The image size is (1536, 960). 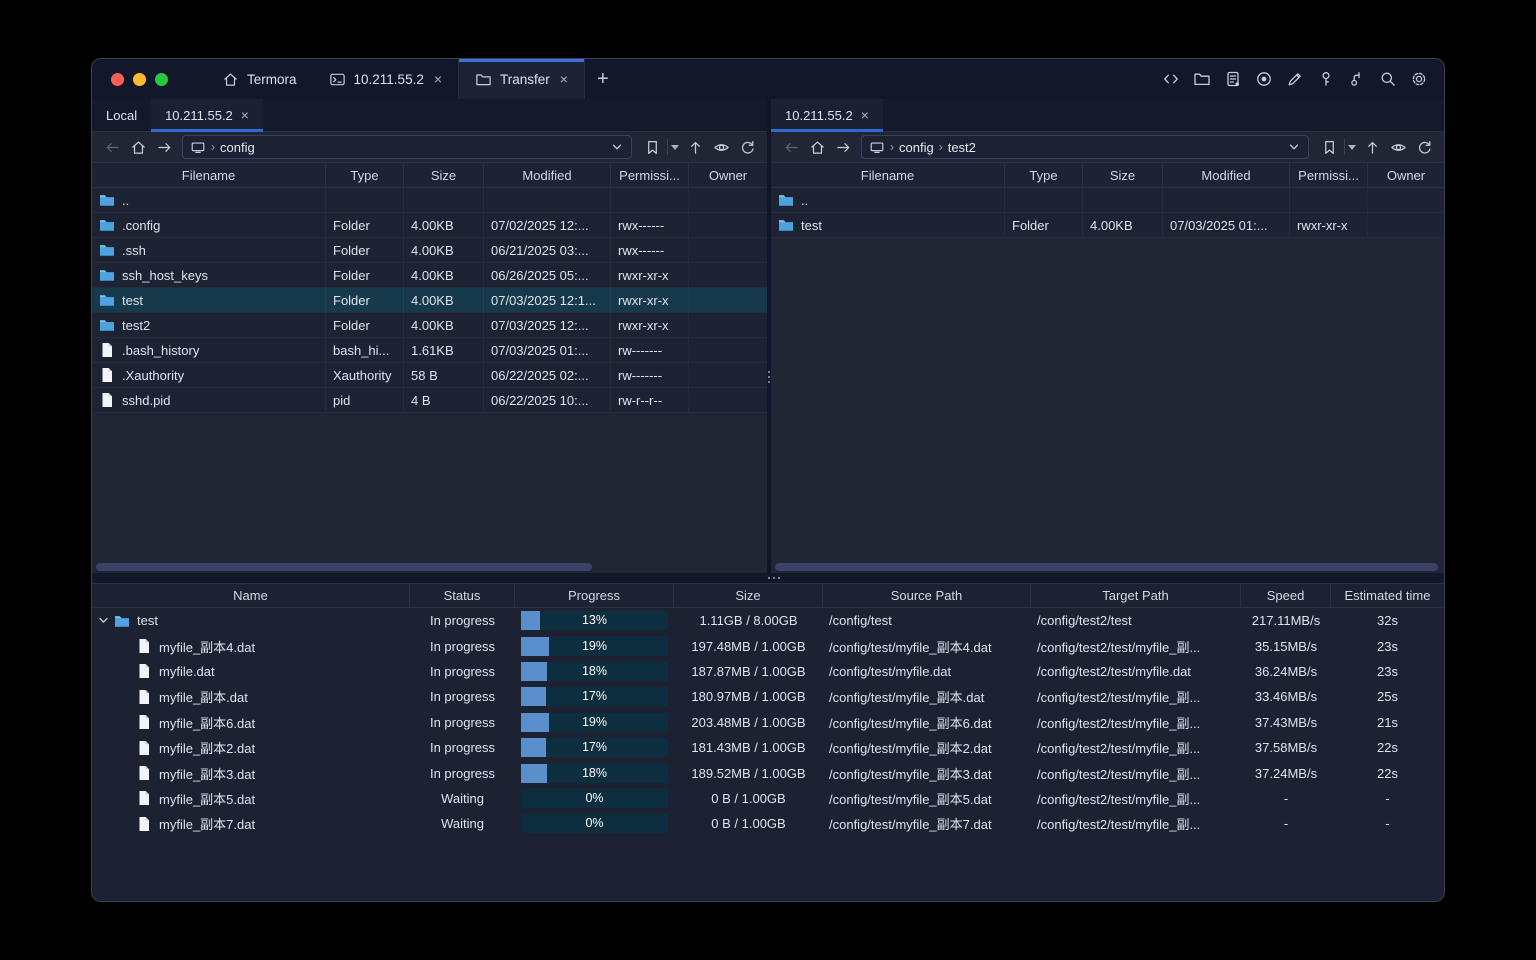 I want to click on computer-icon, so click(x=877, y=147).